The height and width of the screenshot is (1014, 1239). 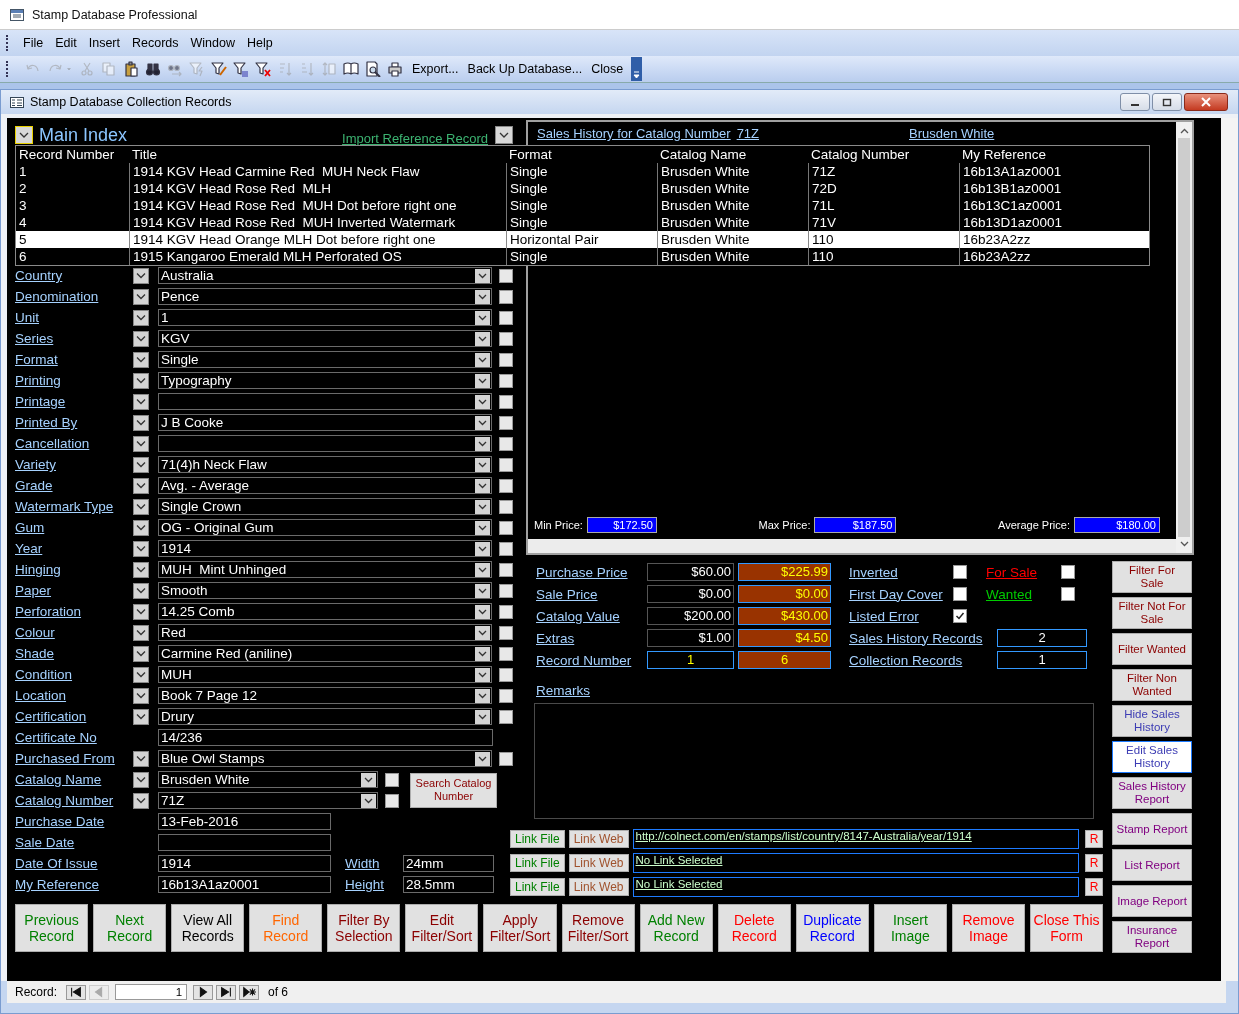 What do you see at coordinates (1152, 721) in the screenshot?
I see `form-button: Hide Sales History` at bounding box center [1152, 721].